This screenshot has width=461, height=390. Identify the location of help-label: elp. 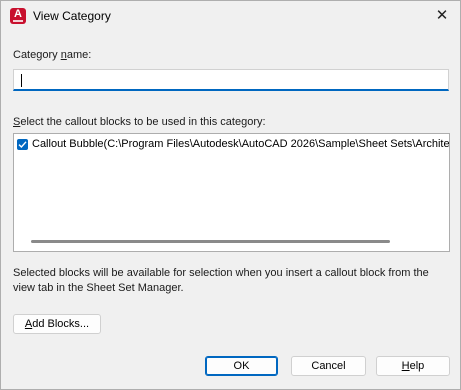
(417, 366).